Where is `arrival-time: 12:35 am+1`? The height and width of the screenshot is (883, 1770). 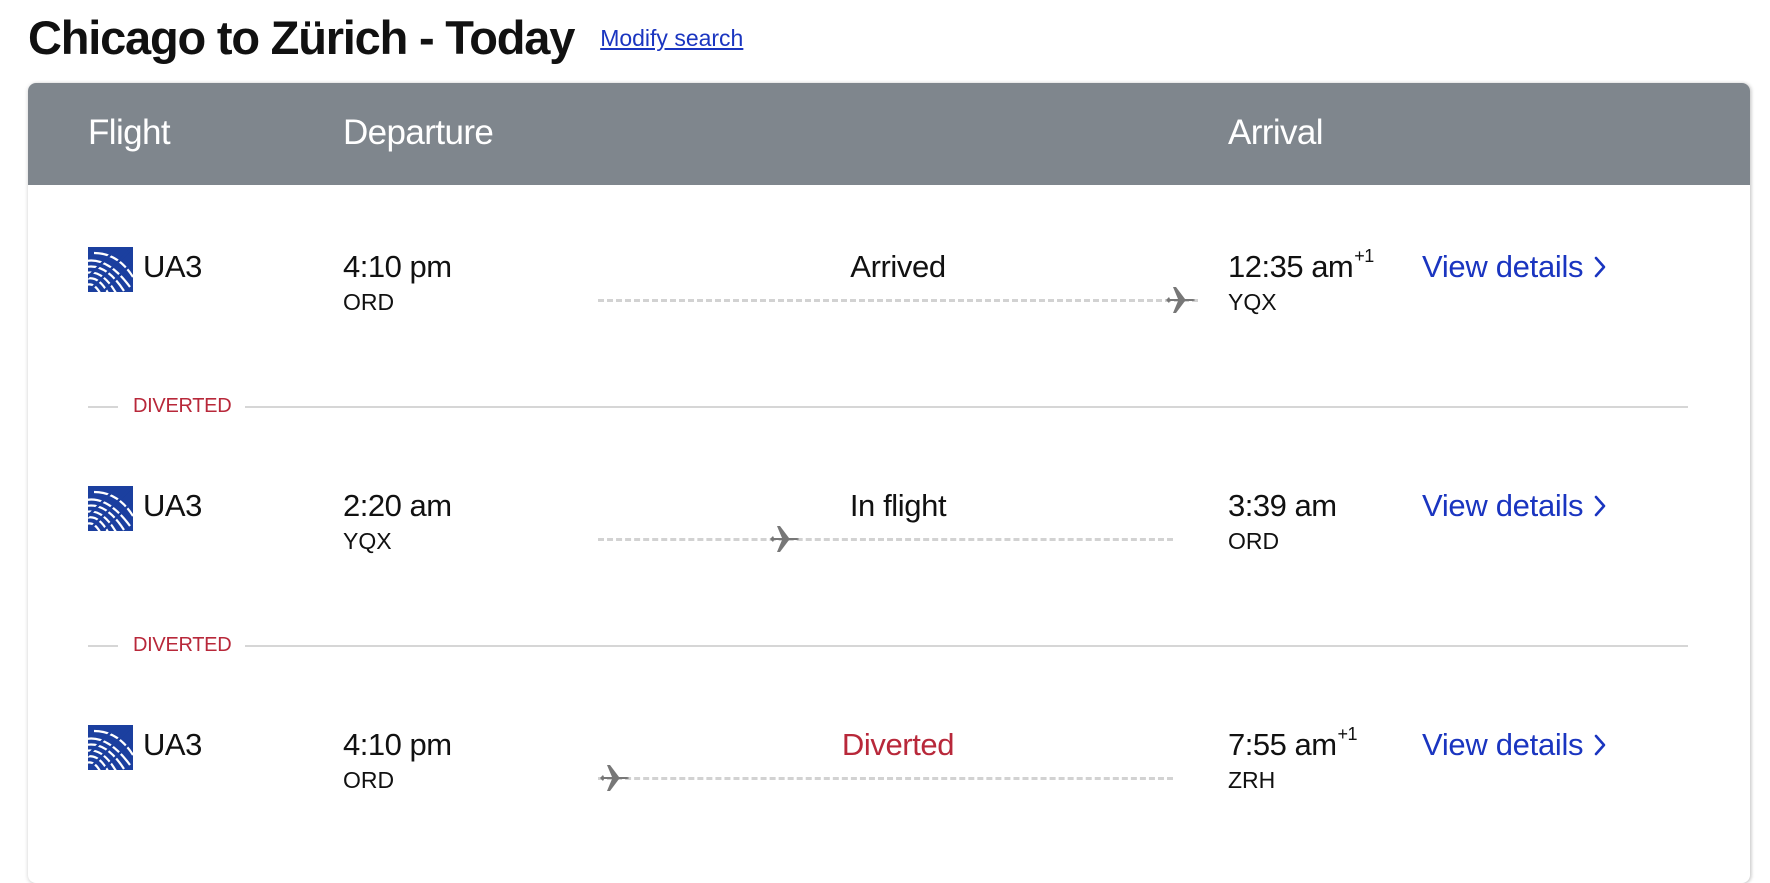
arrival-time: 12:35 am+1 is located at coordinates (1301, 265).